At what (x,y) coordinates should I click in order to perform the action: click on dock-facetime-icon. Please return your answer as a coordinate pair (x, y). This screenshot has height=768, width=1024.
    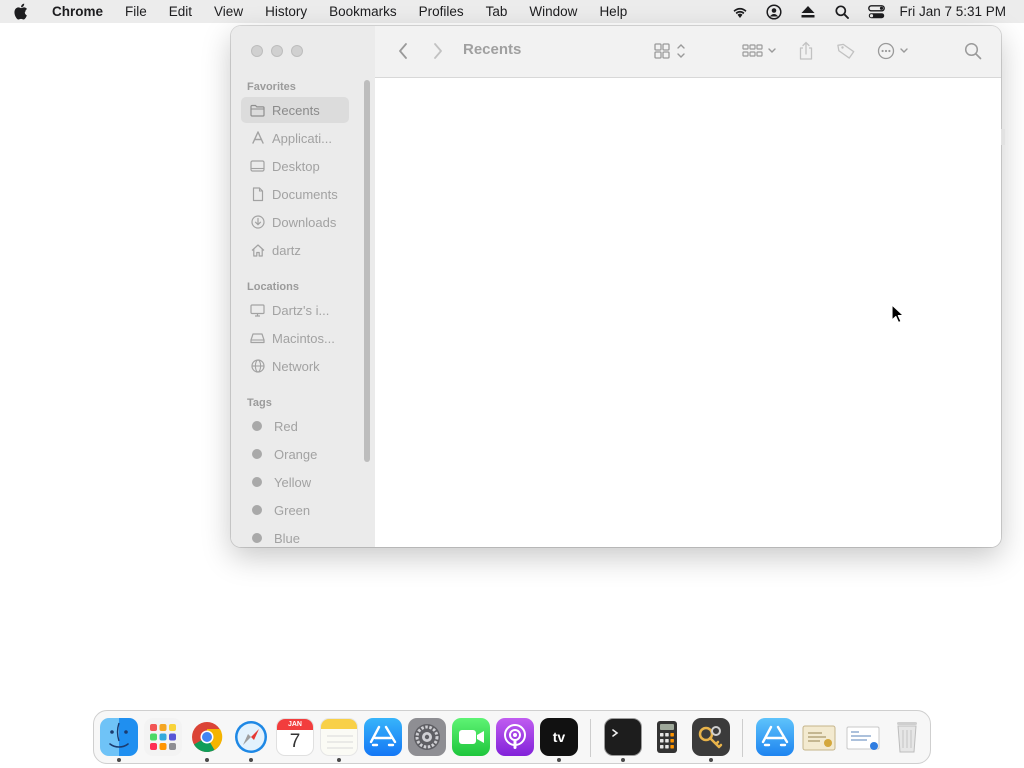
    Looking at the image, I should click on (471, 737).